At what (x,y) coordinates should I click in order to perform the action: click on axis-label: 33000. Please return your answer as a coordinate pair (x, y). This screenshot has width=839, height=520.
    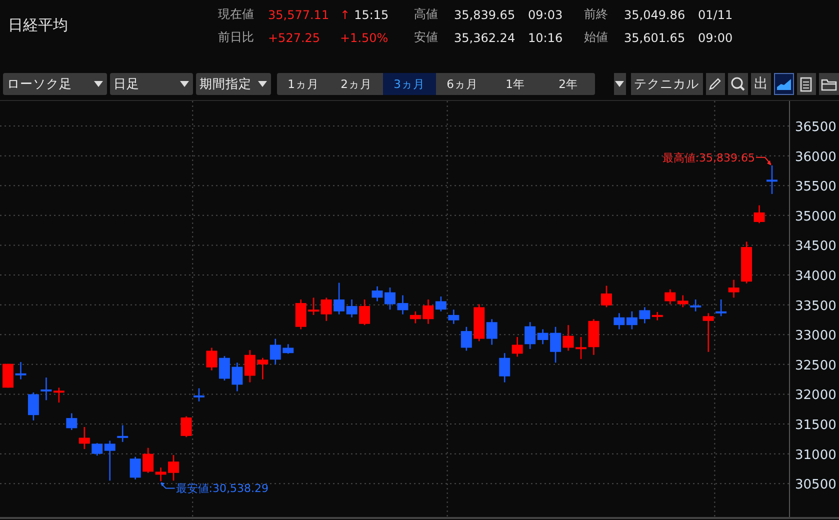
    Looking at the image, I should click on (815, 336).